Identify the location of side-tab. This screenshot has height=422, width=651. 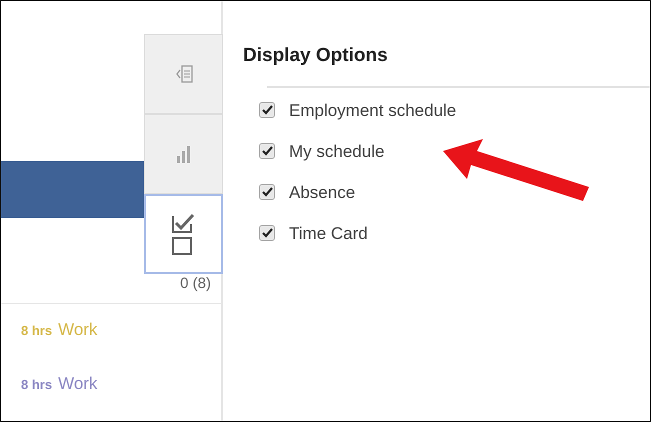
(183, 234).